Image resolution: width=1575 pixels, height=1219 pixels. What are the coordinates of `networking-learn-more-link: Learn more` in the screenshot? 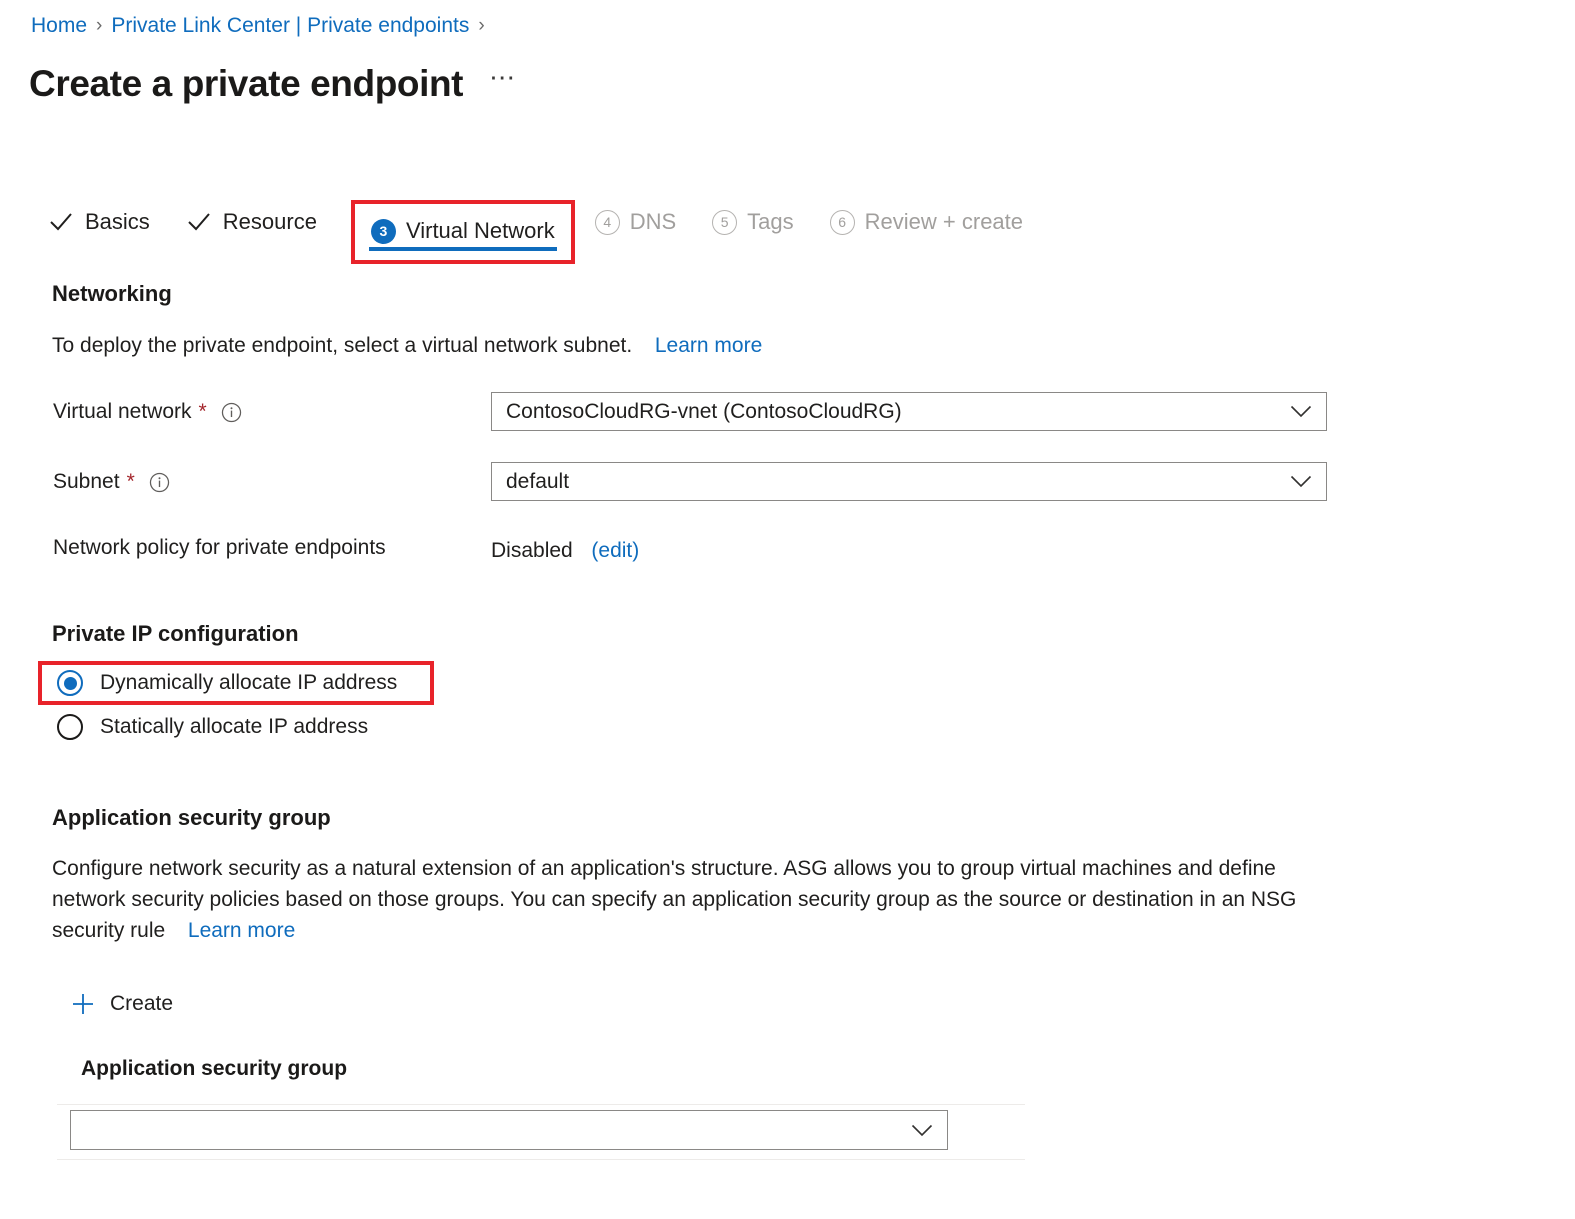 It's located at (708, 345).